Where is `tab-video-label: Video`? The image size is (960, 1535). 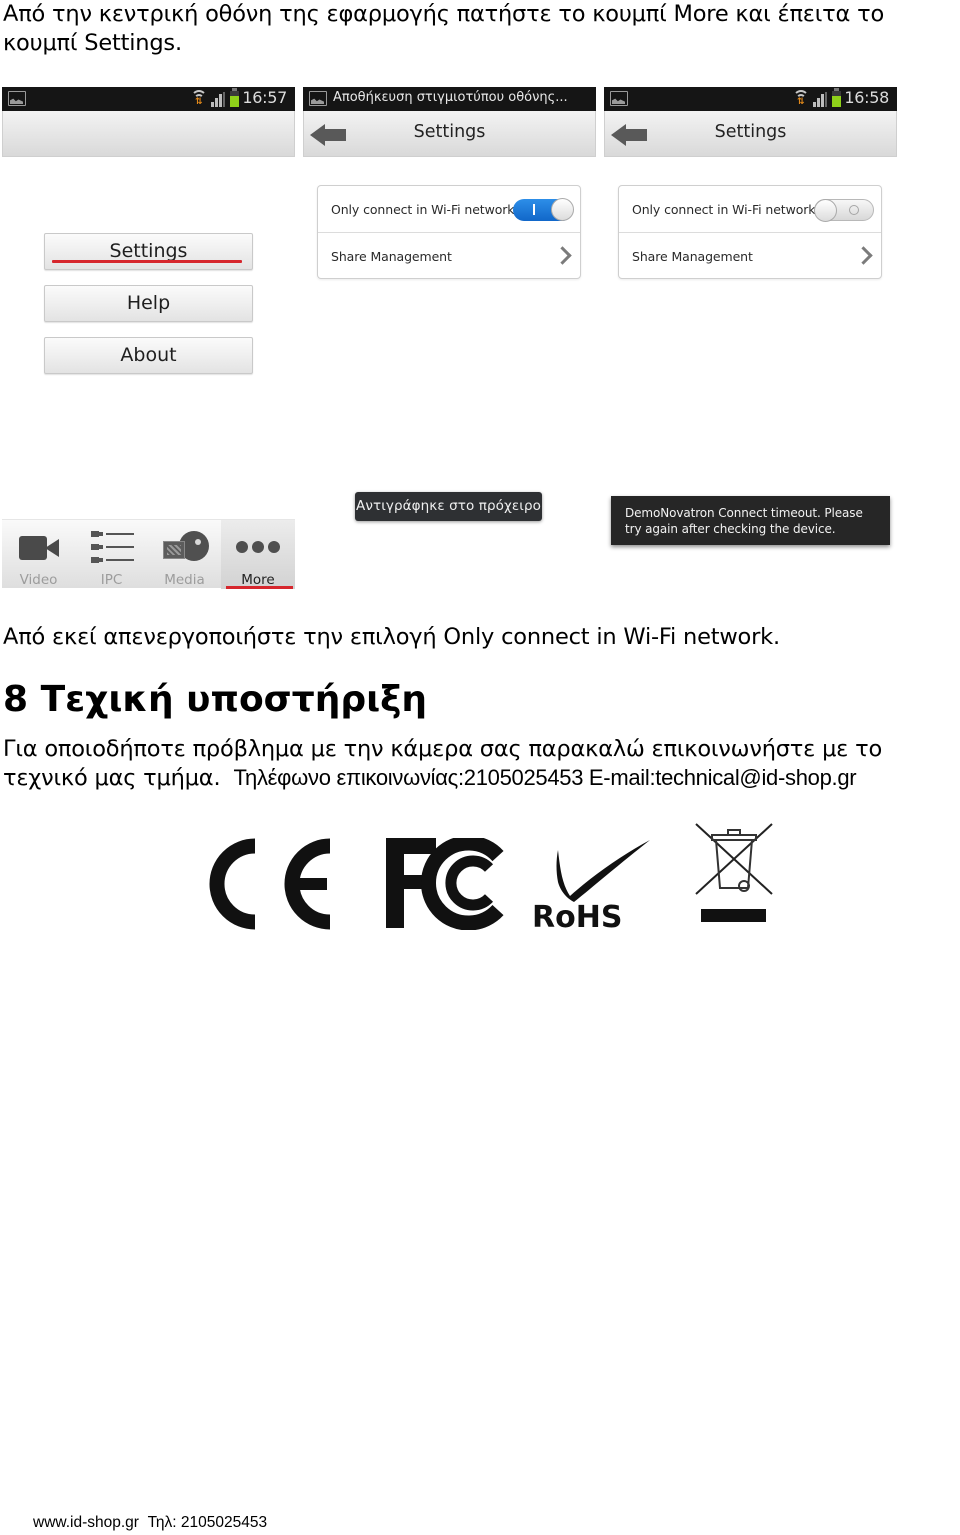
tab-video-label: Video is located at coordinates (38, 580).